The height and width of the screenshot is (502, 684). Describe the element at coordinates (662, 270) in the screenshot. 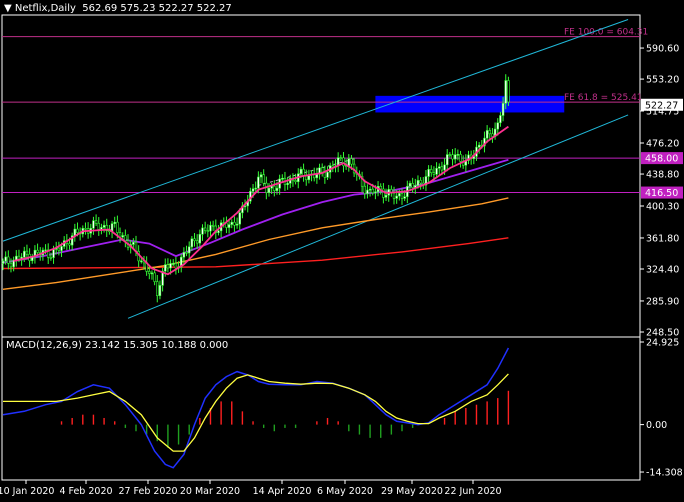

I see `y-tick-label: 324.40` at that location.